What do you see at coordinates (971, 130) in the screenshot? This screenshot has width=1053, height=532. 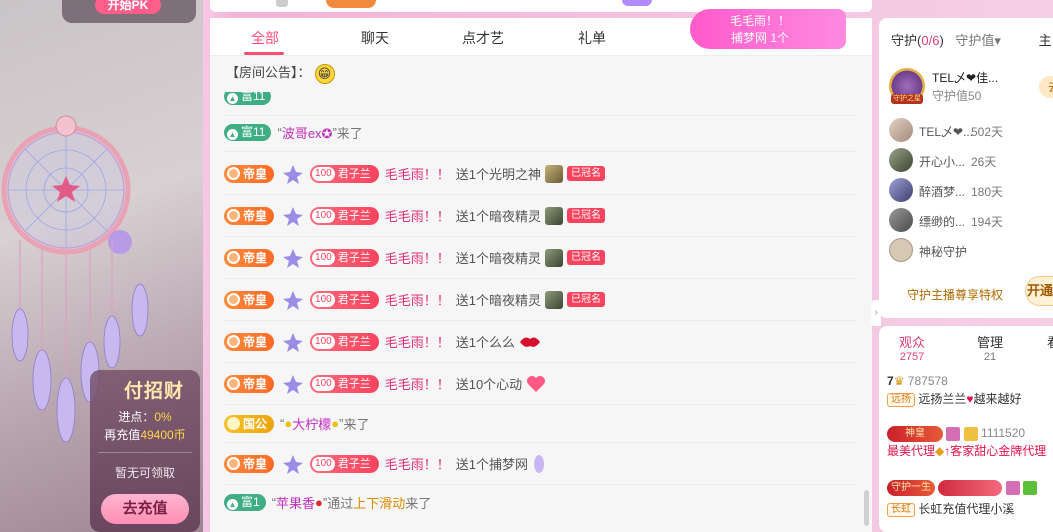 I see `guard-row: TEL乄❤... 502天` at bounding box center [971, 130].